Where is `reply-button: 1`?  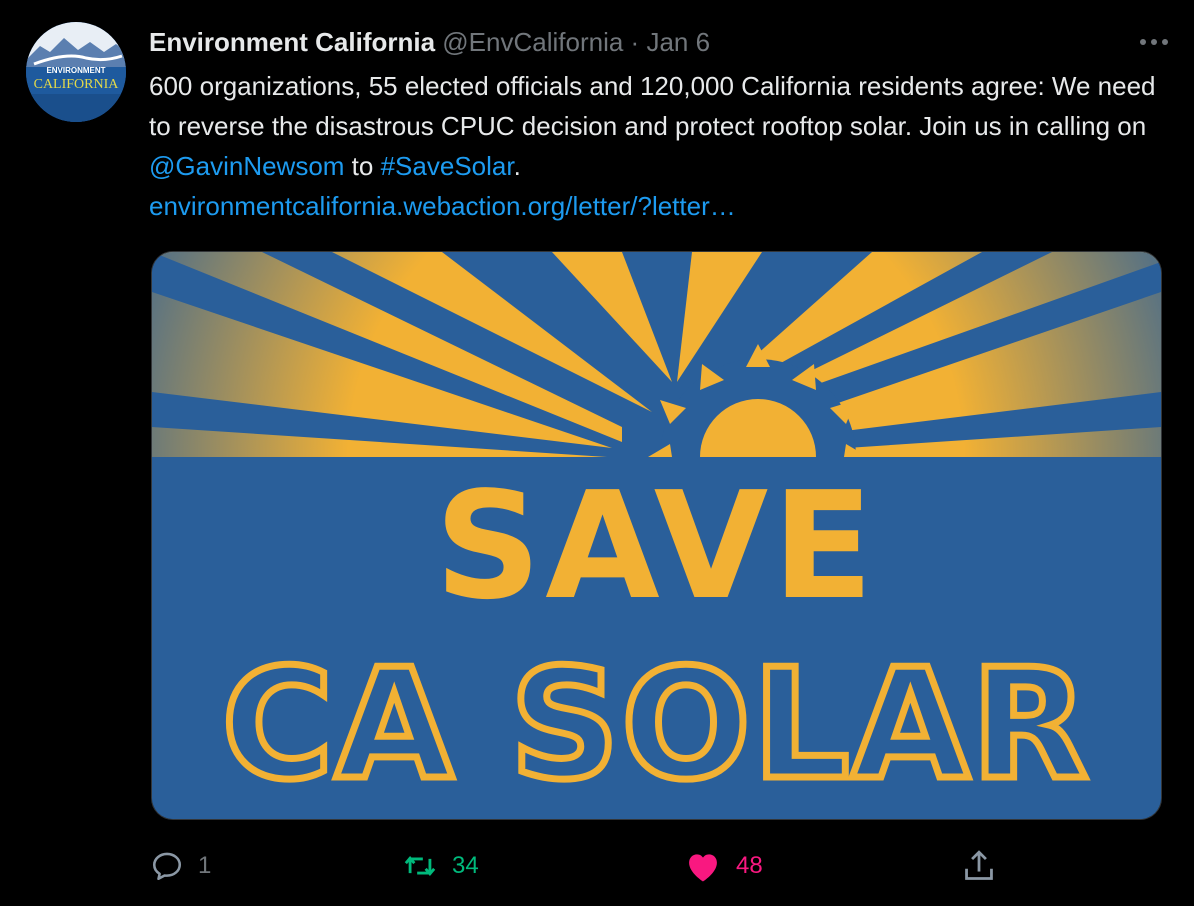 reply-button: 1 is located at coordinates (180, 866).